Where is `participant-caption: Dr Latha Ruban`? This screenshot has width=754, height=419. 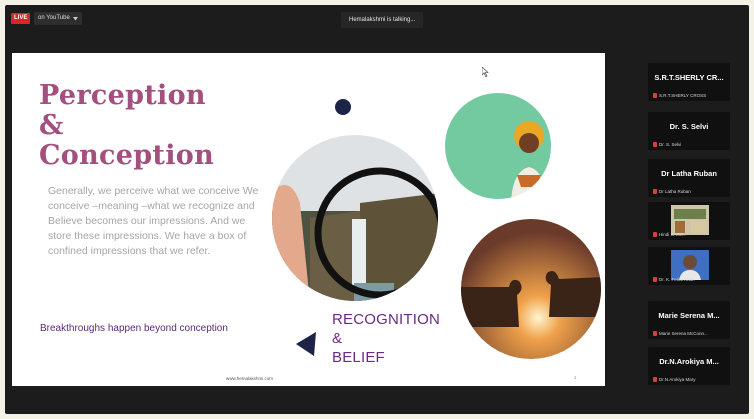
participant-caption: Dr Latha Ruban is located at coordinates (672, 191).